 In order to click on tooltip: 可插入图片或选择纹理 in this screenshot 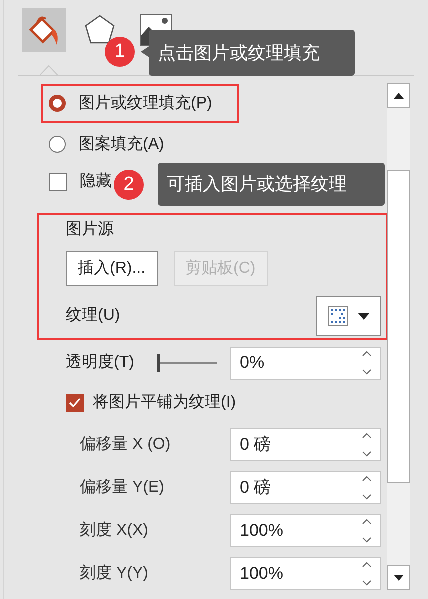, I will do `click(271, 184)`.